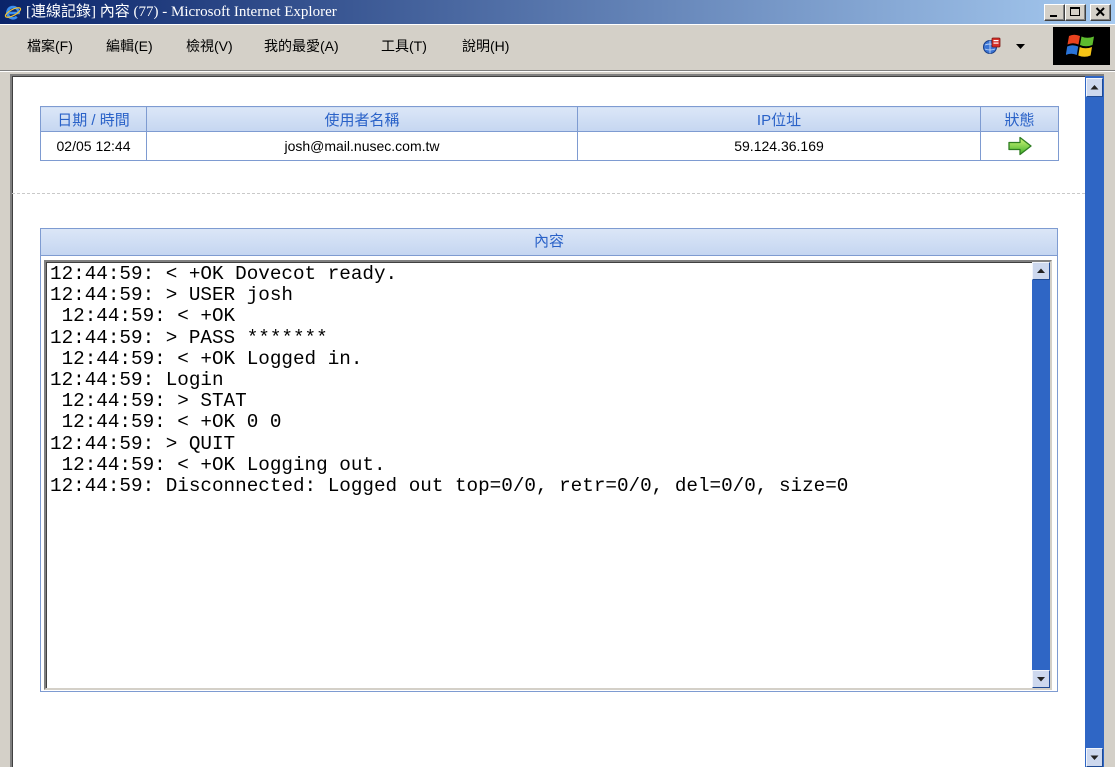 The width and height of the screenshot is (1115, 767). I want to click on table-header-row: 日期 / 時間 使用者名稱 IP位址 狀態, so click(549, 119).